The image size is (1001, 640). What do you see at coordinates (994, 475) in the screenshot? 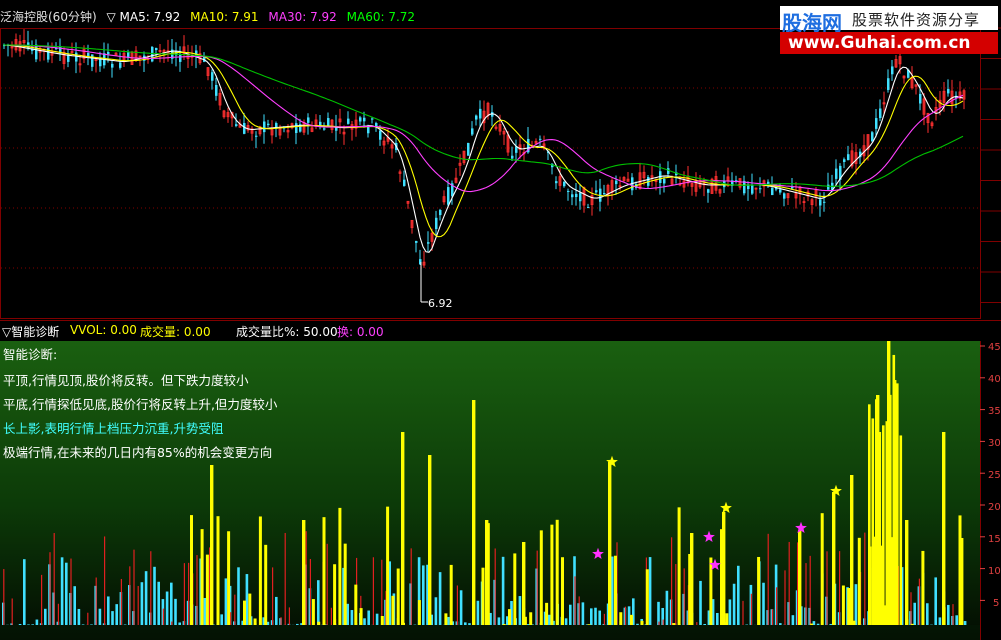
I see `y-tick: 25` at bounding box center [994, 475].